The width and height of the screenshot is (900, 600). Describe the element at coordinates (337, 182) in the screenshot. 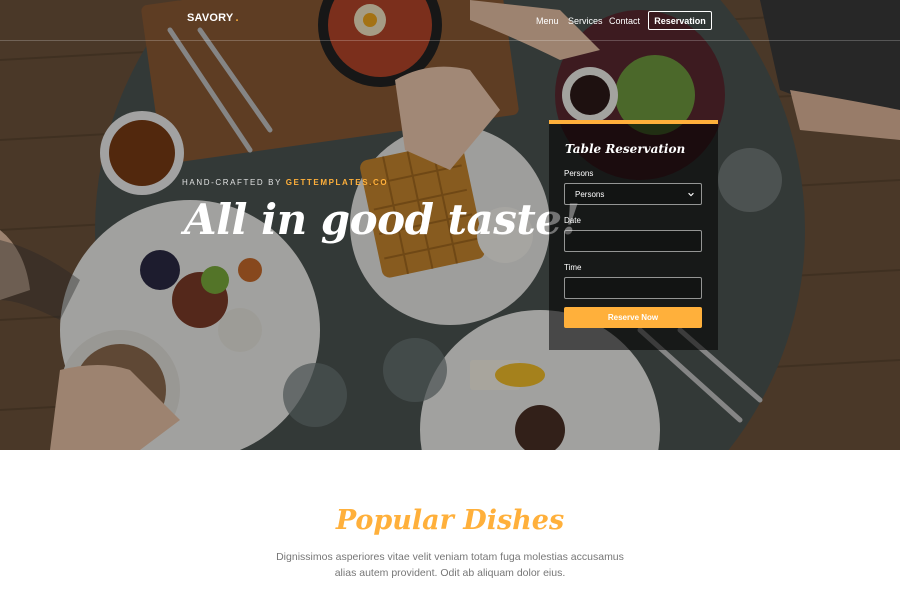

I see `eyebrow-link: GETTEMPLATES.CO` at that location.